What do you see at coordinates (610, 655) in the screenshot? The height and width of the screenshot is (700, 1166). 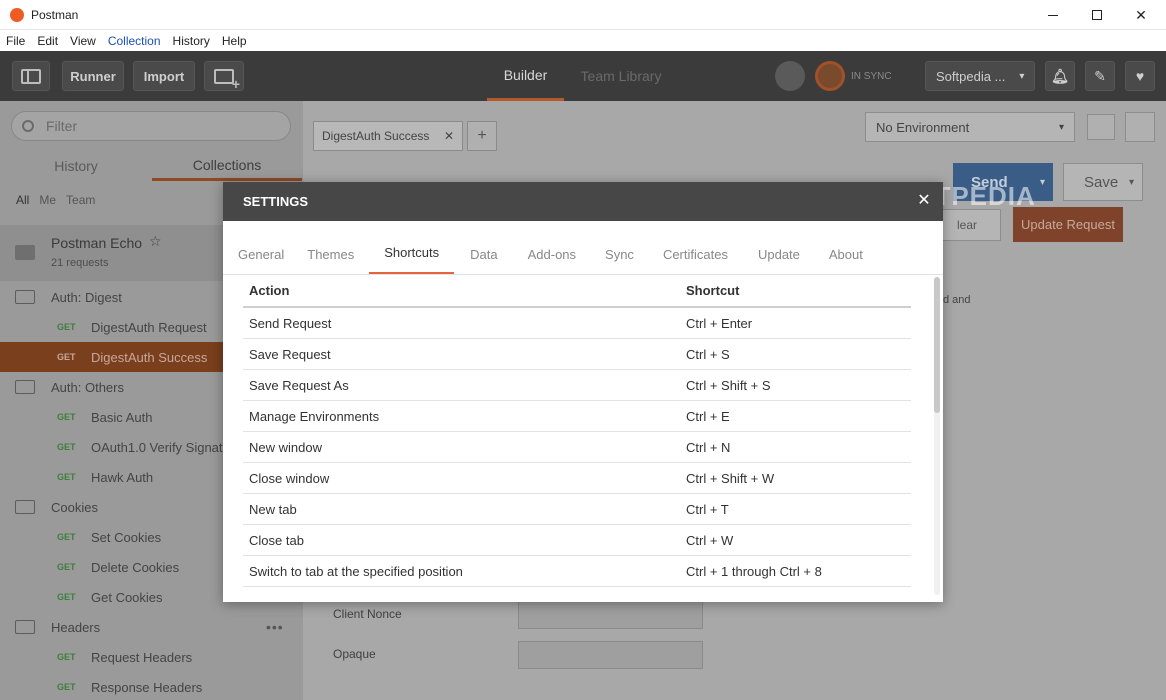 I see `opaque-input` at bounding box center [610, 655].